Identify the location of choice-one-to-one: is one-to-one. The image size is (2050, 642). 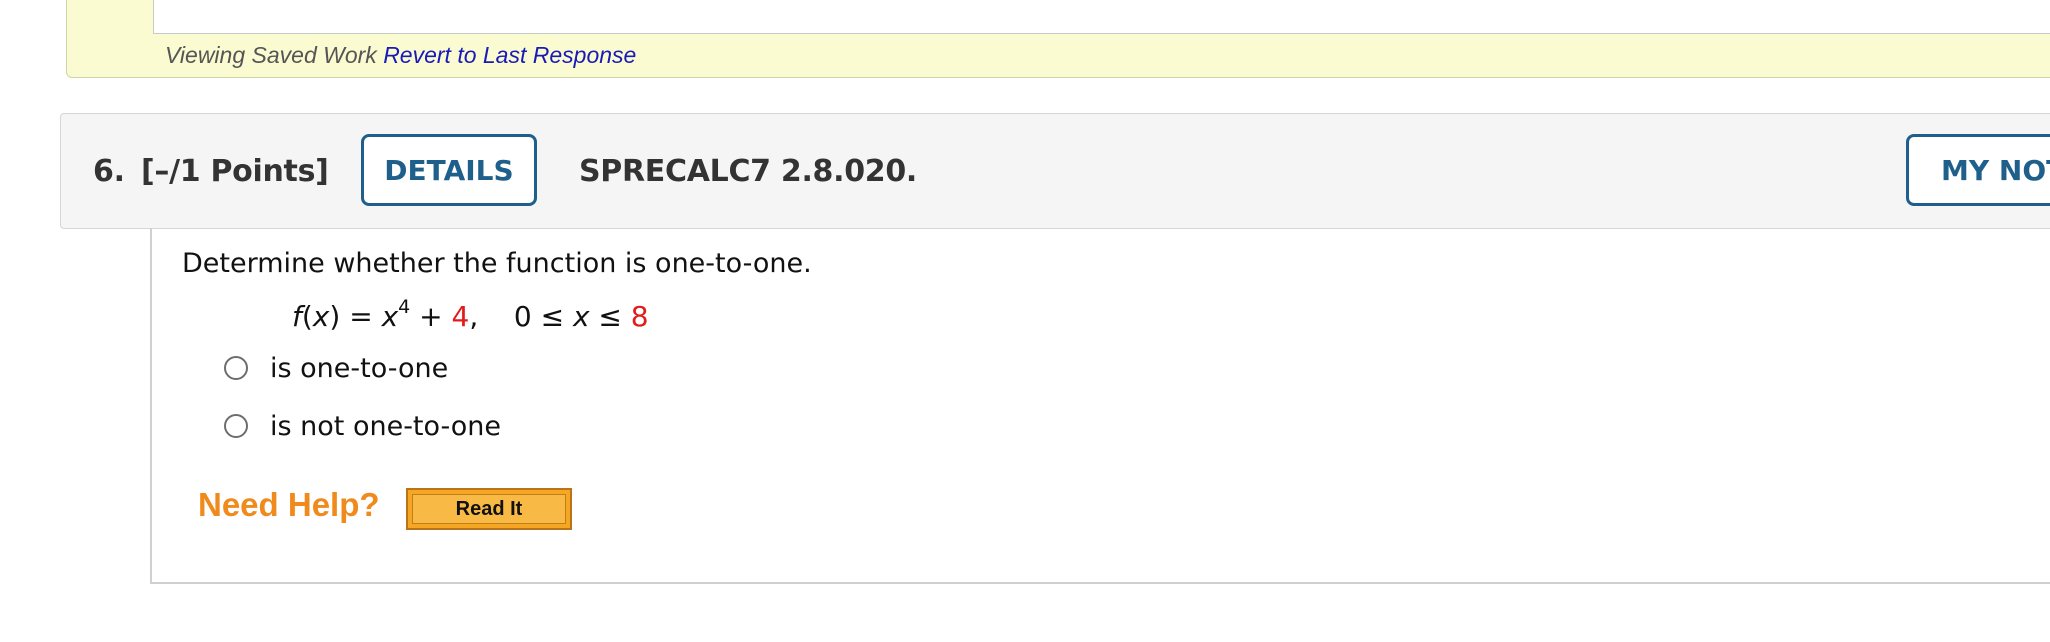
(336, 368).